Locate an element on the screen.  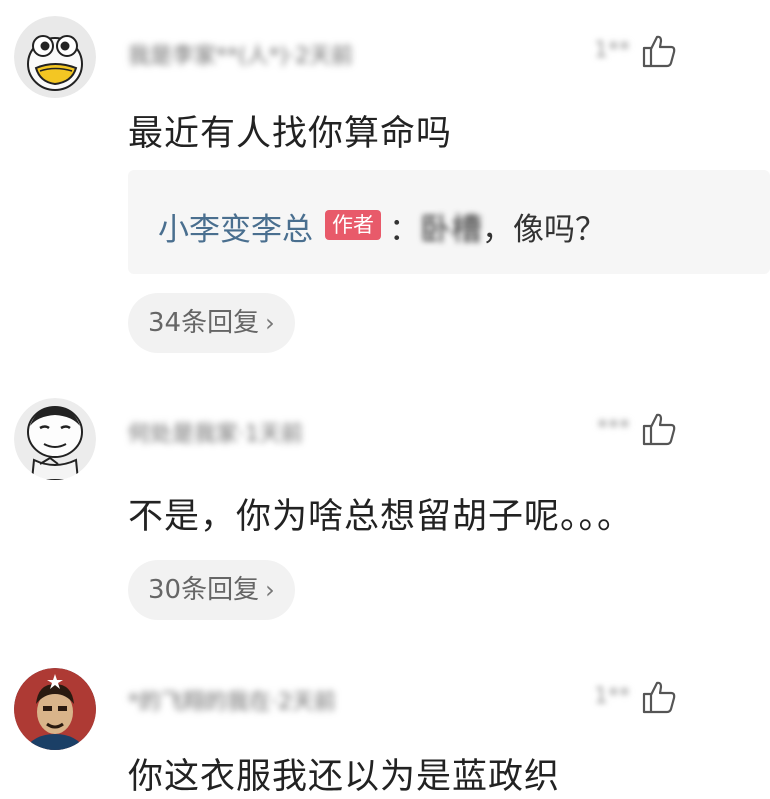
username: *的飞翔的我在·2天前 is located at coordinates (232, 700).